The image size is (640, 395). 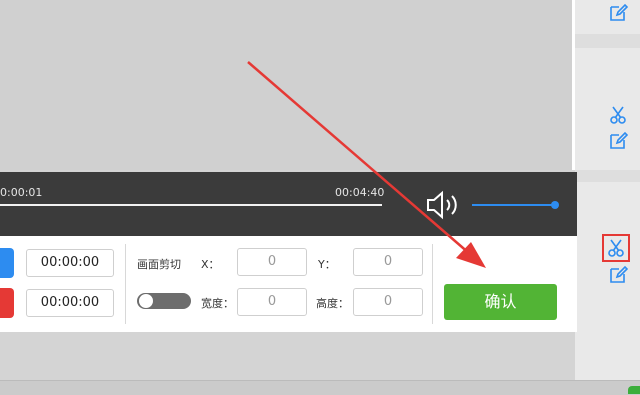 I want to click on volume-slider-knob, so click(x=555, y=205).